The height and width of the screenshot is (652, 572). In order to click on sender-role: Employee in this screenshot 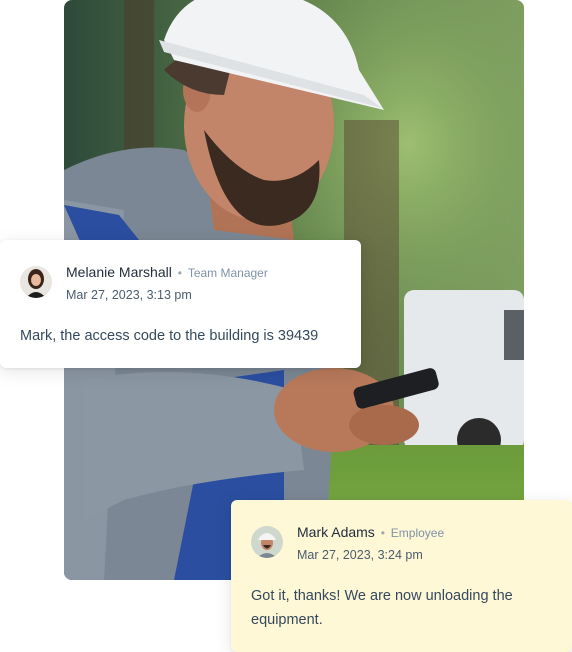, I will do `click(417, 533)`.